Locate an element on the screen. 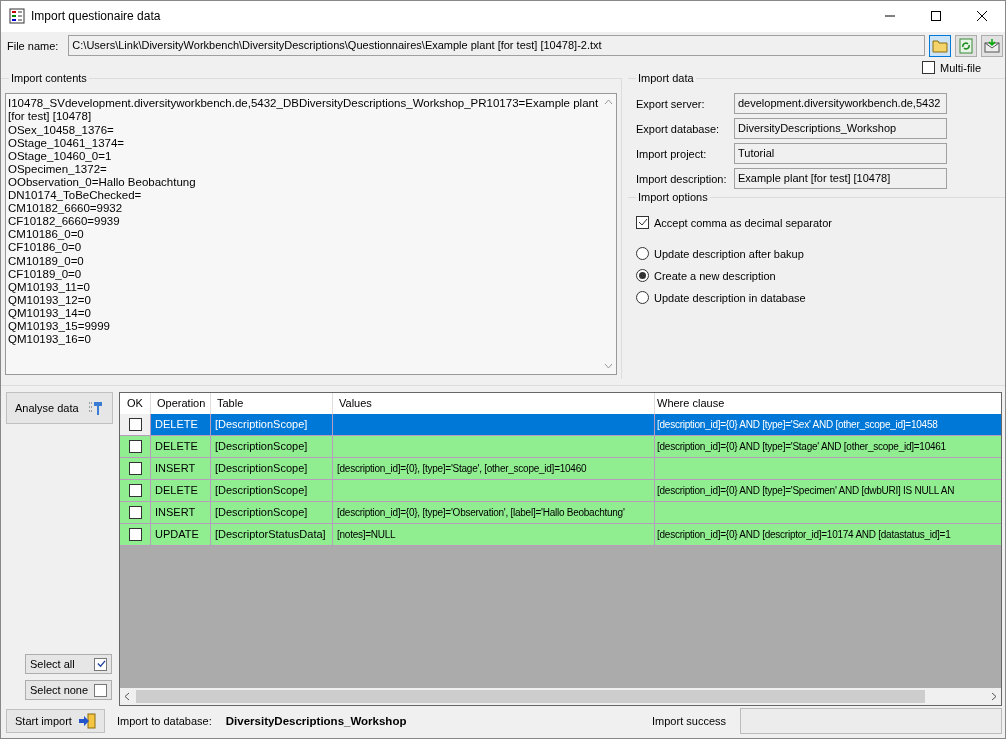  scroll-left-icon is located at coordinates (127, 697).